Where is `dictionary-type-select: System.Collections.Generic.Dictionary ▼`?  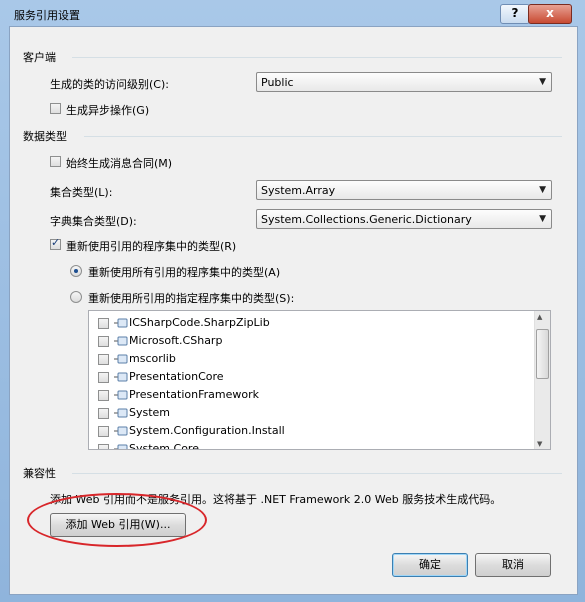
dictionary-type-select: System.Collections.Generic.Dictionary ▼ is located at coordinates (404, 219).